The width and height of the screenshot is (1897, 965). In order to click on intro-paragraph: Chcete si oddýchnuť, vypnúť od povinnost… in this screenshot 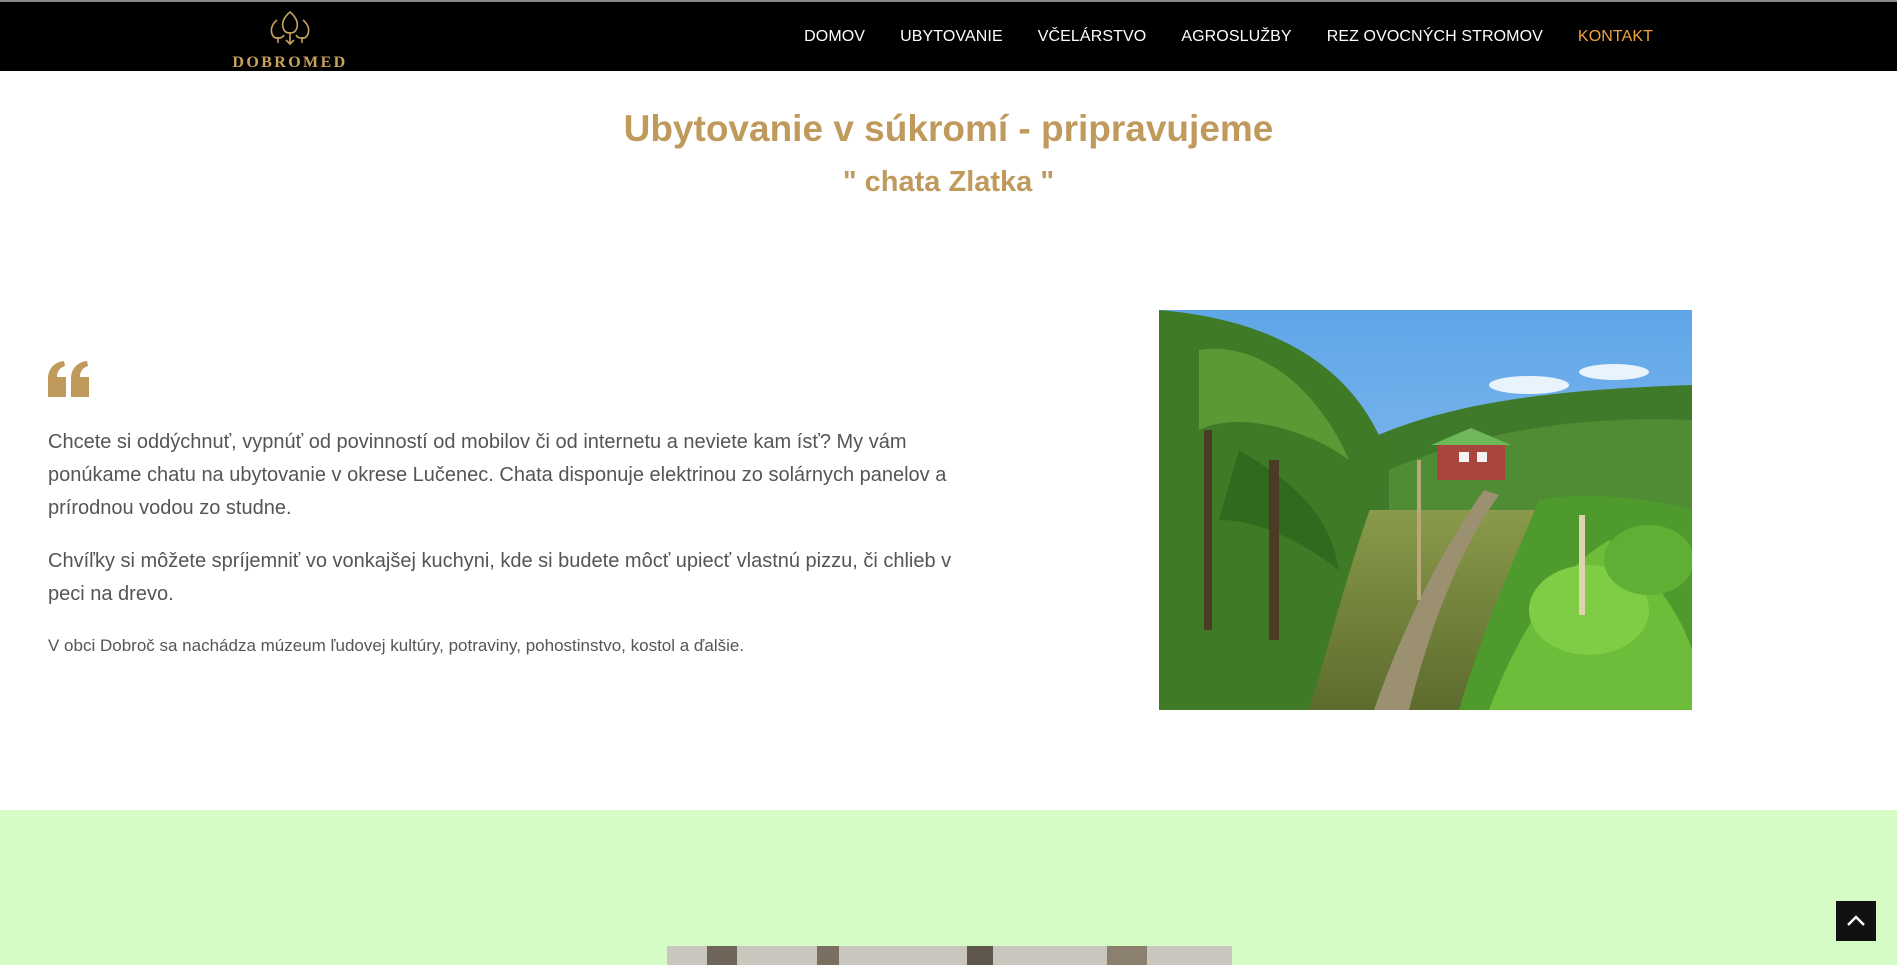, I will do `click(497, 475)`.